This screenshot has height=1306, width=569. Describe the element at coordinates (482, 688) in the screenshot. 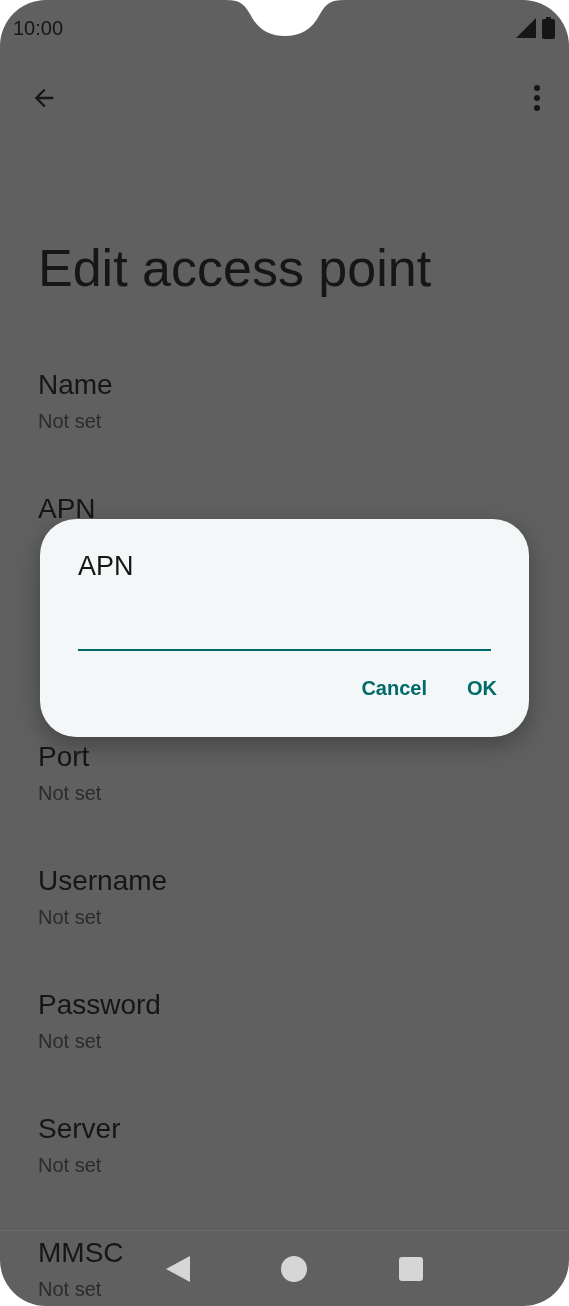

I see `dialog-button: OK` at that location.